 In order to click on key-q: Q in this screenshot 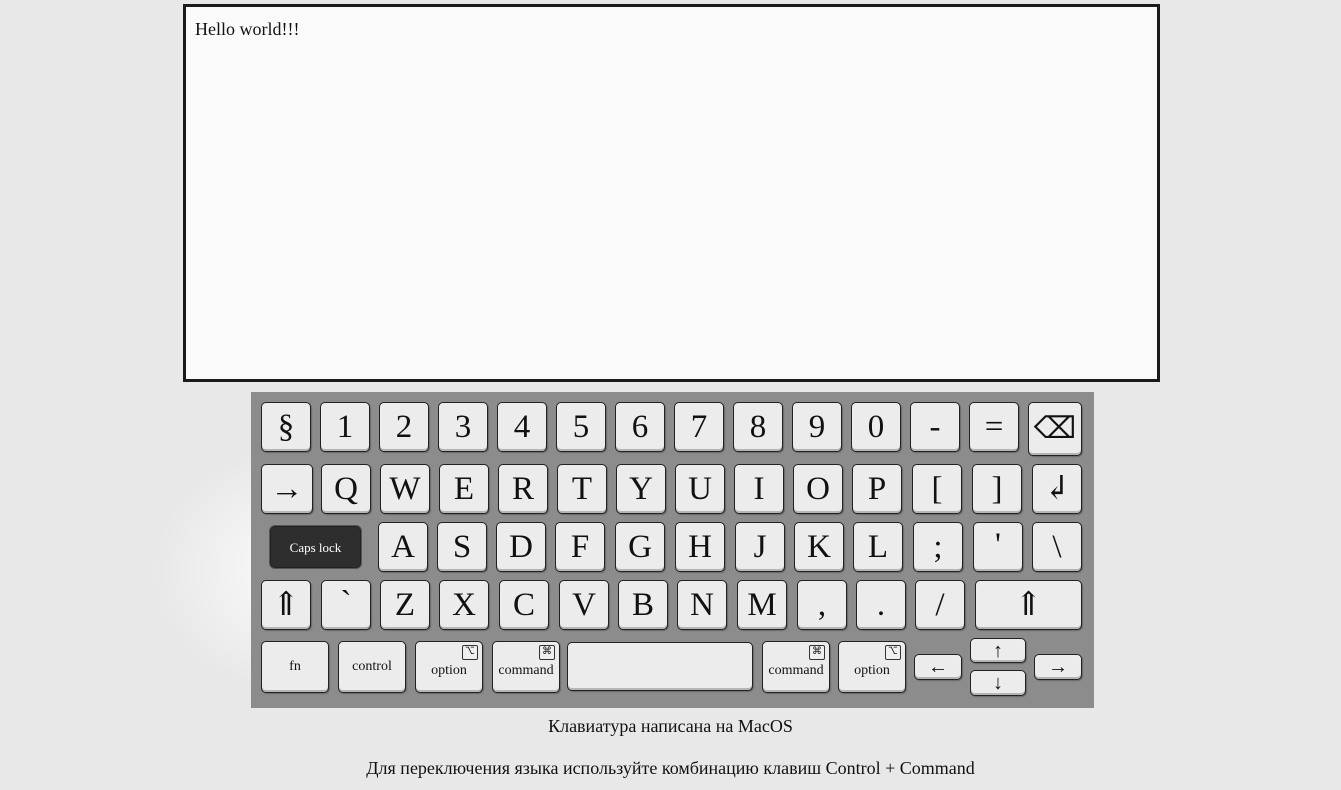, I will do `click(346, 489)`.